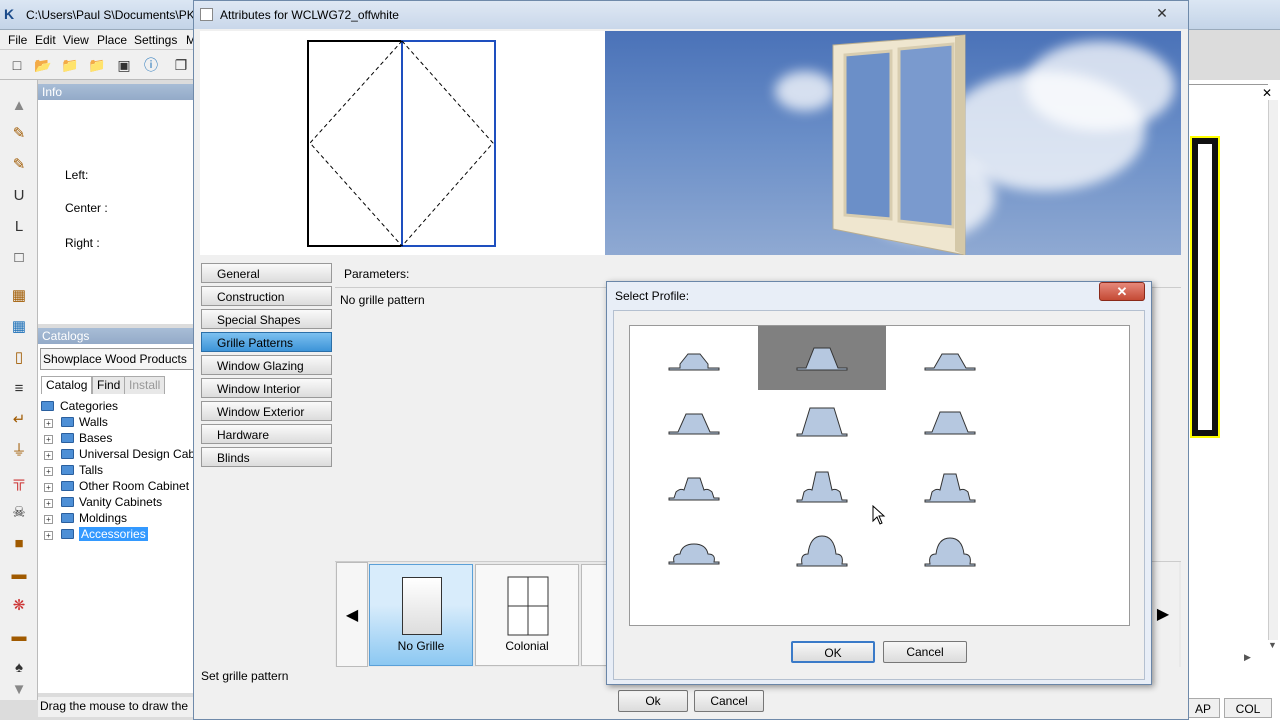 This screenshot has height=720, width=1280. What do you see at coordinates (266, 434) in the screenshot?
I see `tab-hardware: Hardware` at bounding box center [266, 434].